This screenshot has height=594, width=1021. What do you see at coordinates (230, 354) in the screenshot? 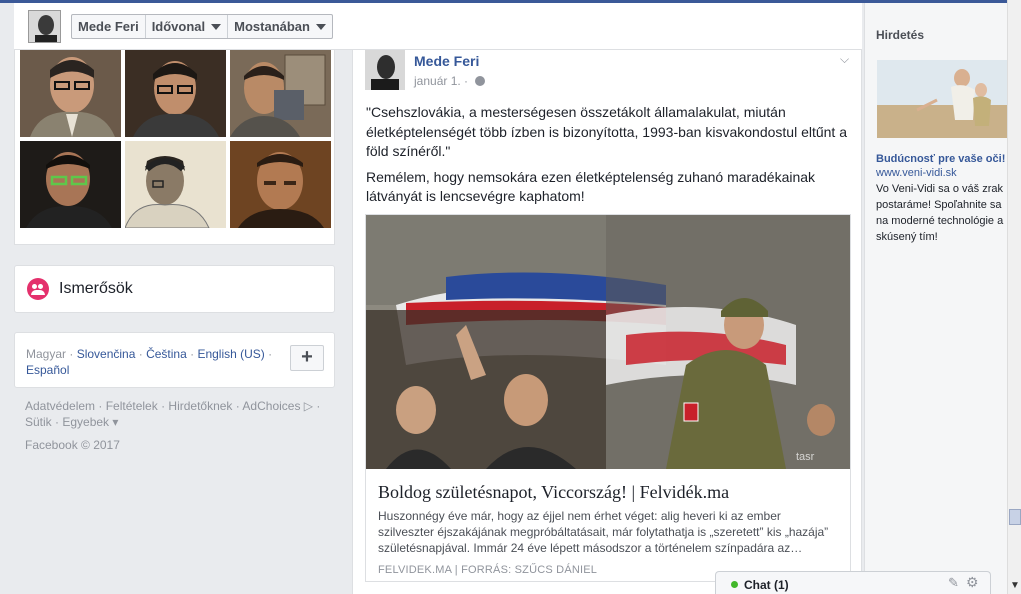
I see `language-link-english: English (US)` at bounding box center [230, 354].